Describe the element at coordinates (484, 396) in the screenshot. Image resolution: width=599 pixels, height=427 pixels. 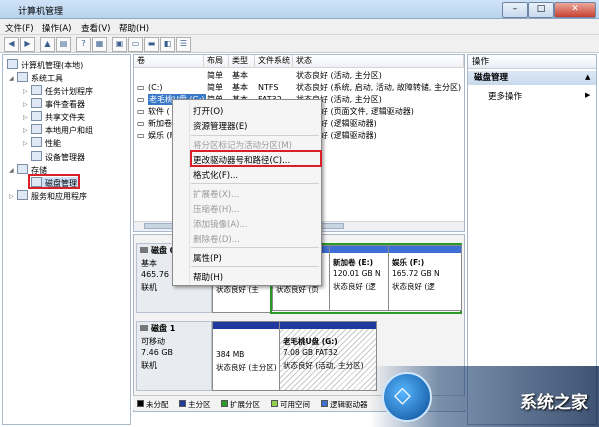
I see `watermark: ◇ 系统之家` at that location.